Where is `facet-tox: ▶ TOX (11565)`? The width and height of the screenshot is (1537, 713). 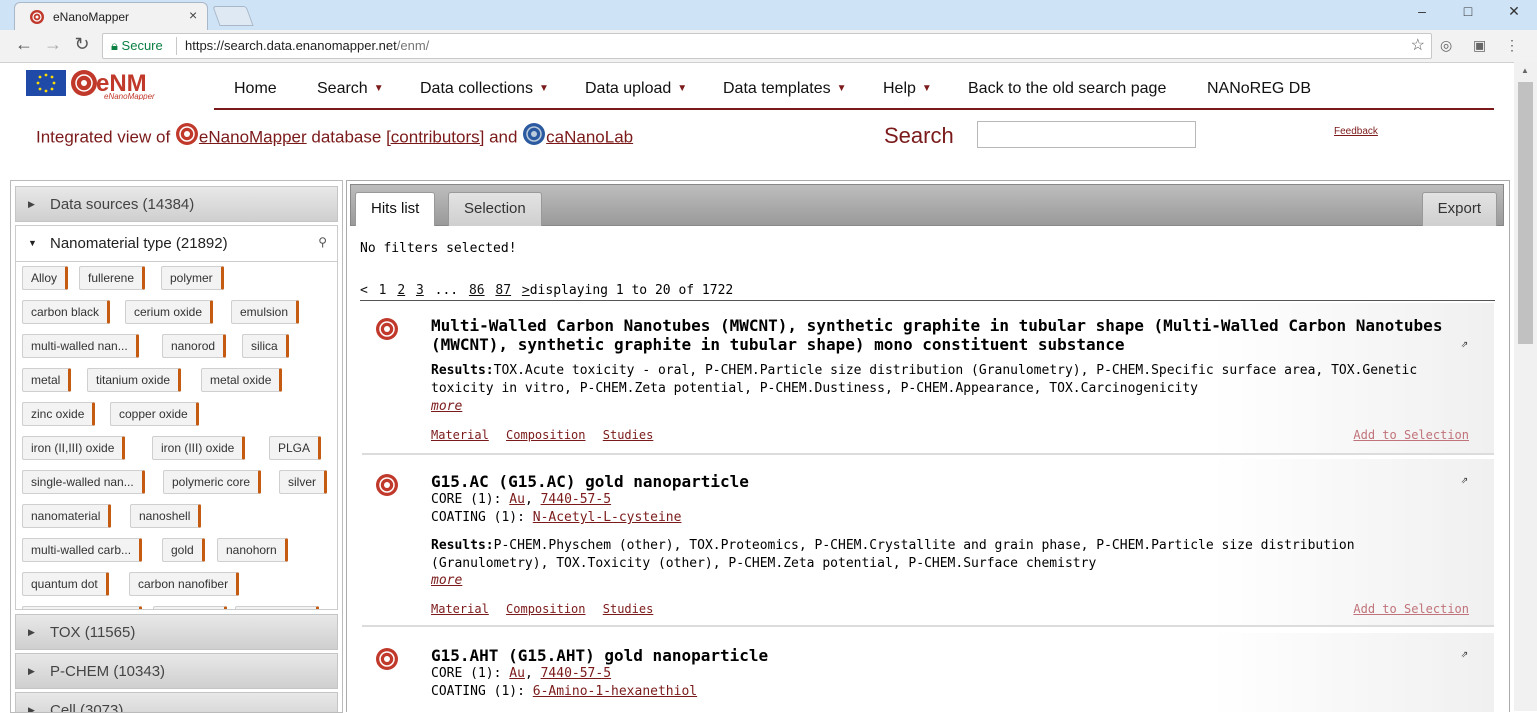 facet-tox: ▶ TOX (11565) is located at coordinates (176, 632).